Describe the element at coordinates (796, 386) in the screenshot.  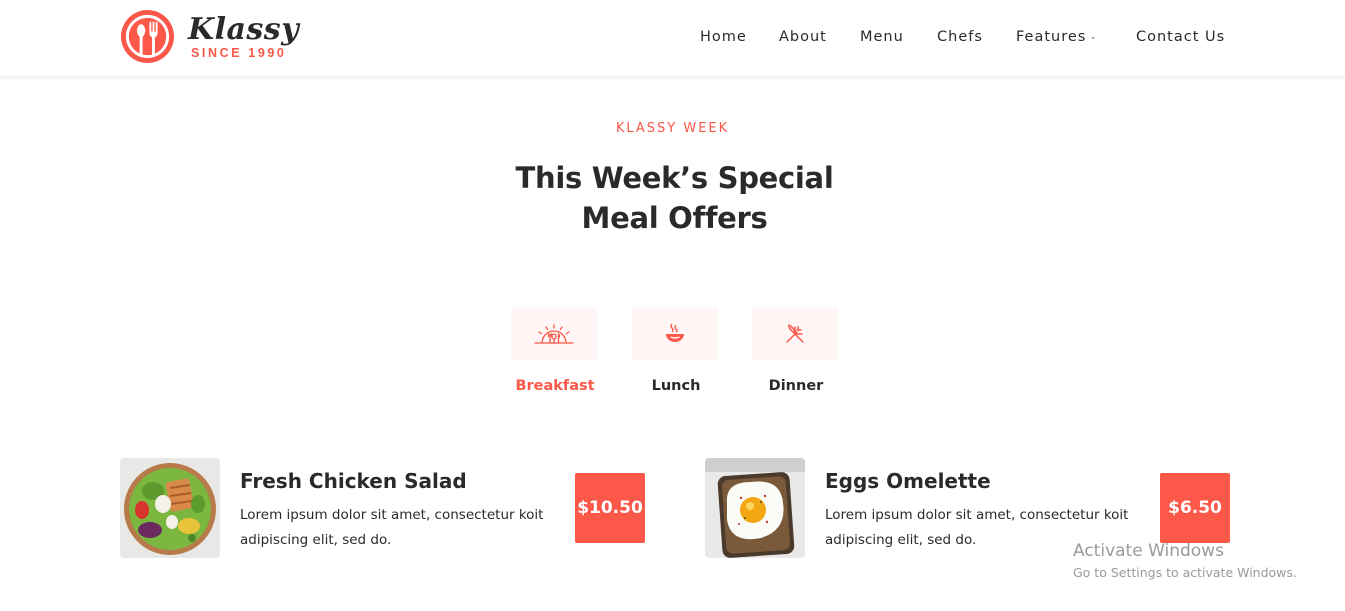
I see `tab-dinner-label: Dinner` at that location.